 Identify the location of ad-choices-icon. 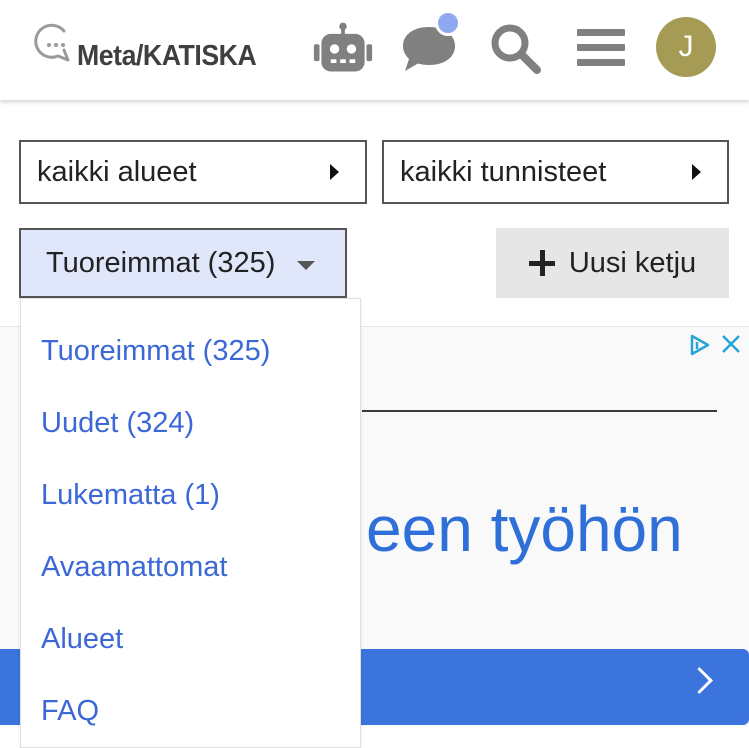
(700, 345).